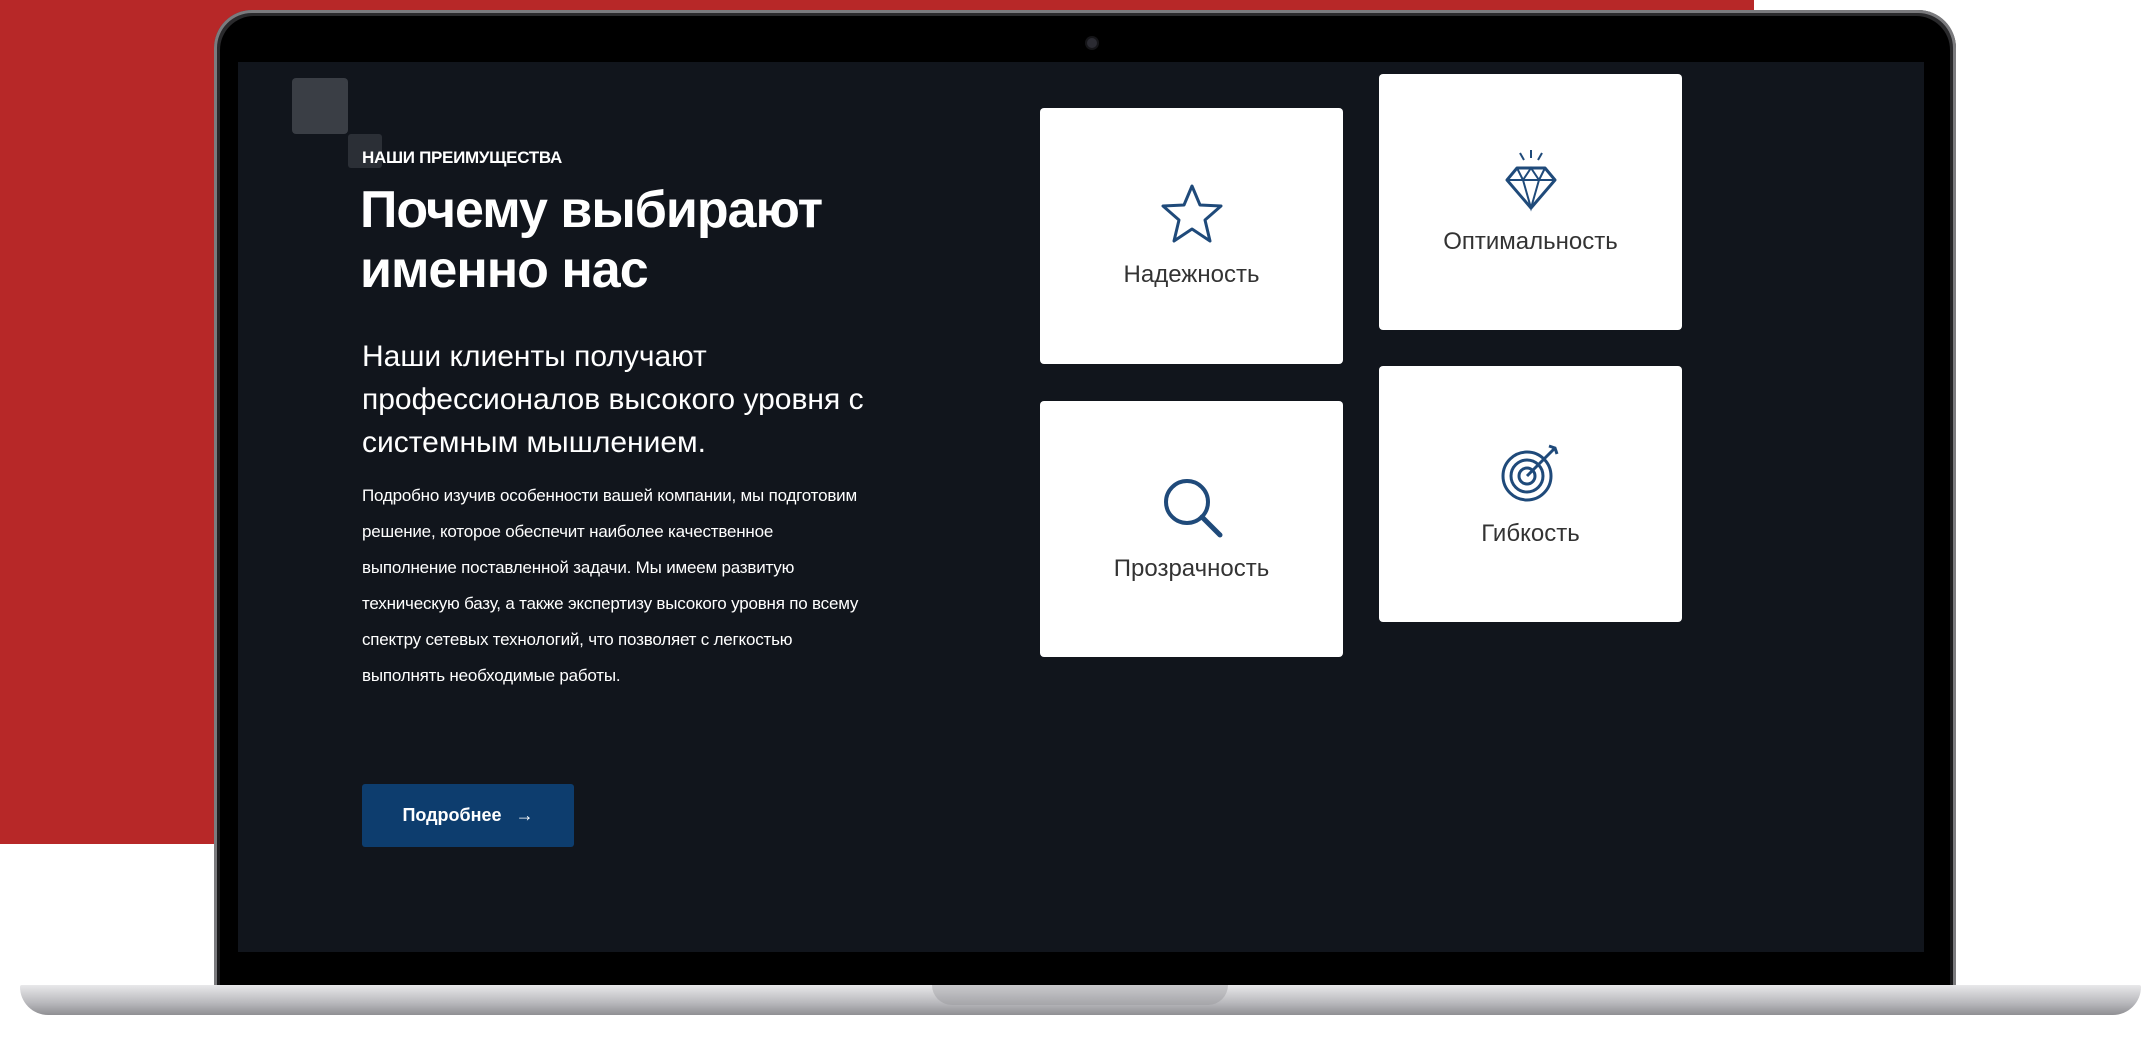  Describe the element at coordinates (1192, 508) in the screenshot. I see `magnifier-icon` at that location.